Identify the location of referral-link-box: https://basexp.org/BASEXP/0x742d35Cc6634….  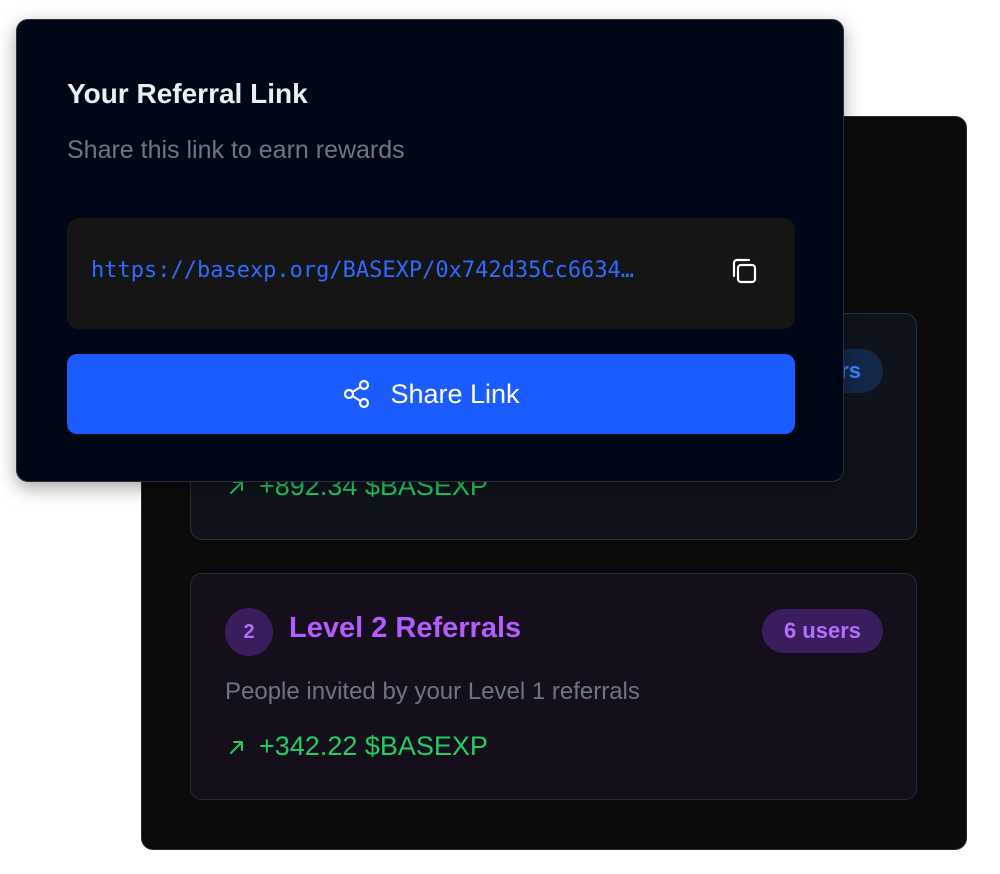
(431, 273).